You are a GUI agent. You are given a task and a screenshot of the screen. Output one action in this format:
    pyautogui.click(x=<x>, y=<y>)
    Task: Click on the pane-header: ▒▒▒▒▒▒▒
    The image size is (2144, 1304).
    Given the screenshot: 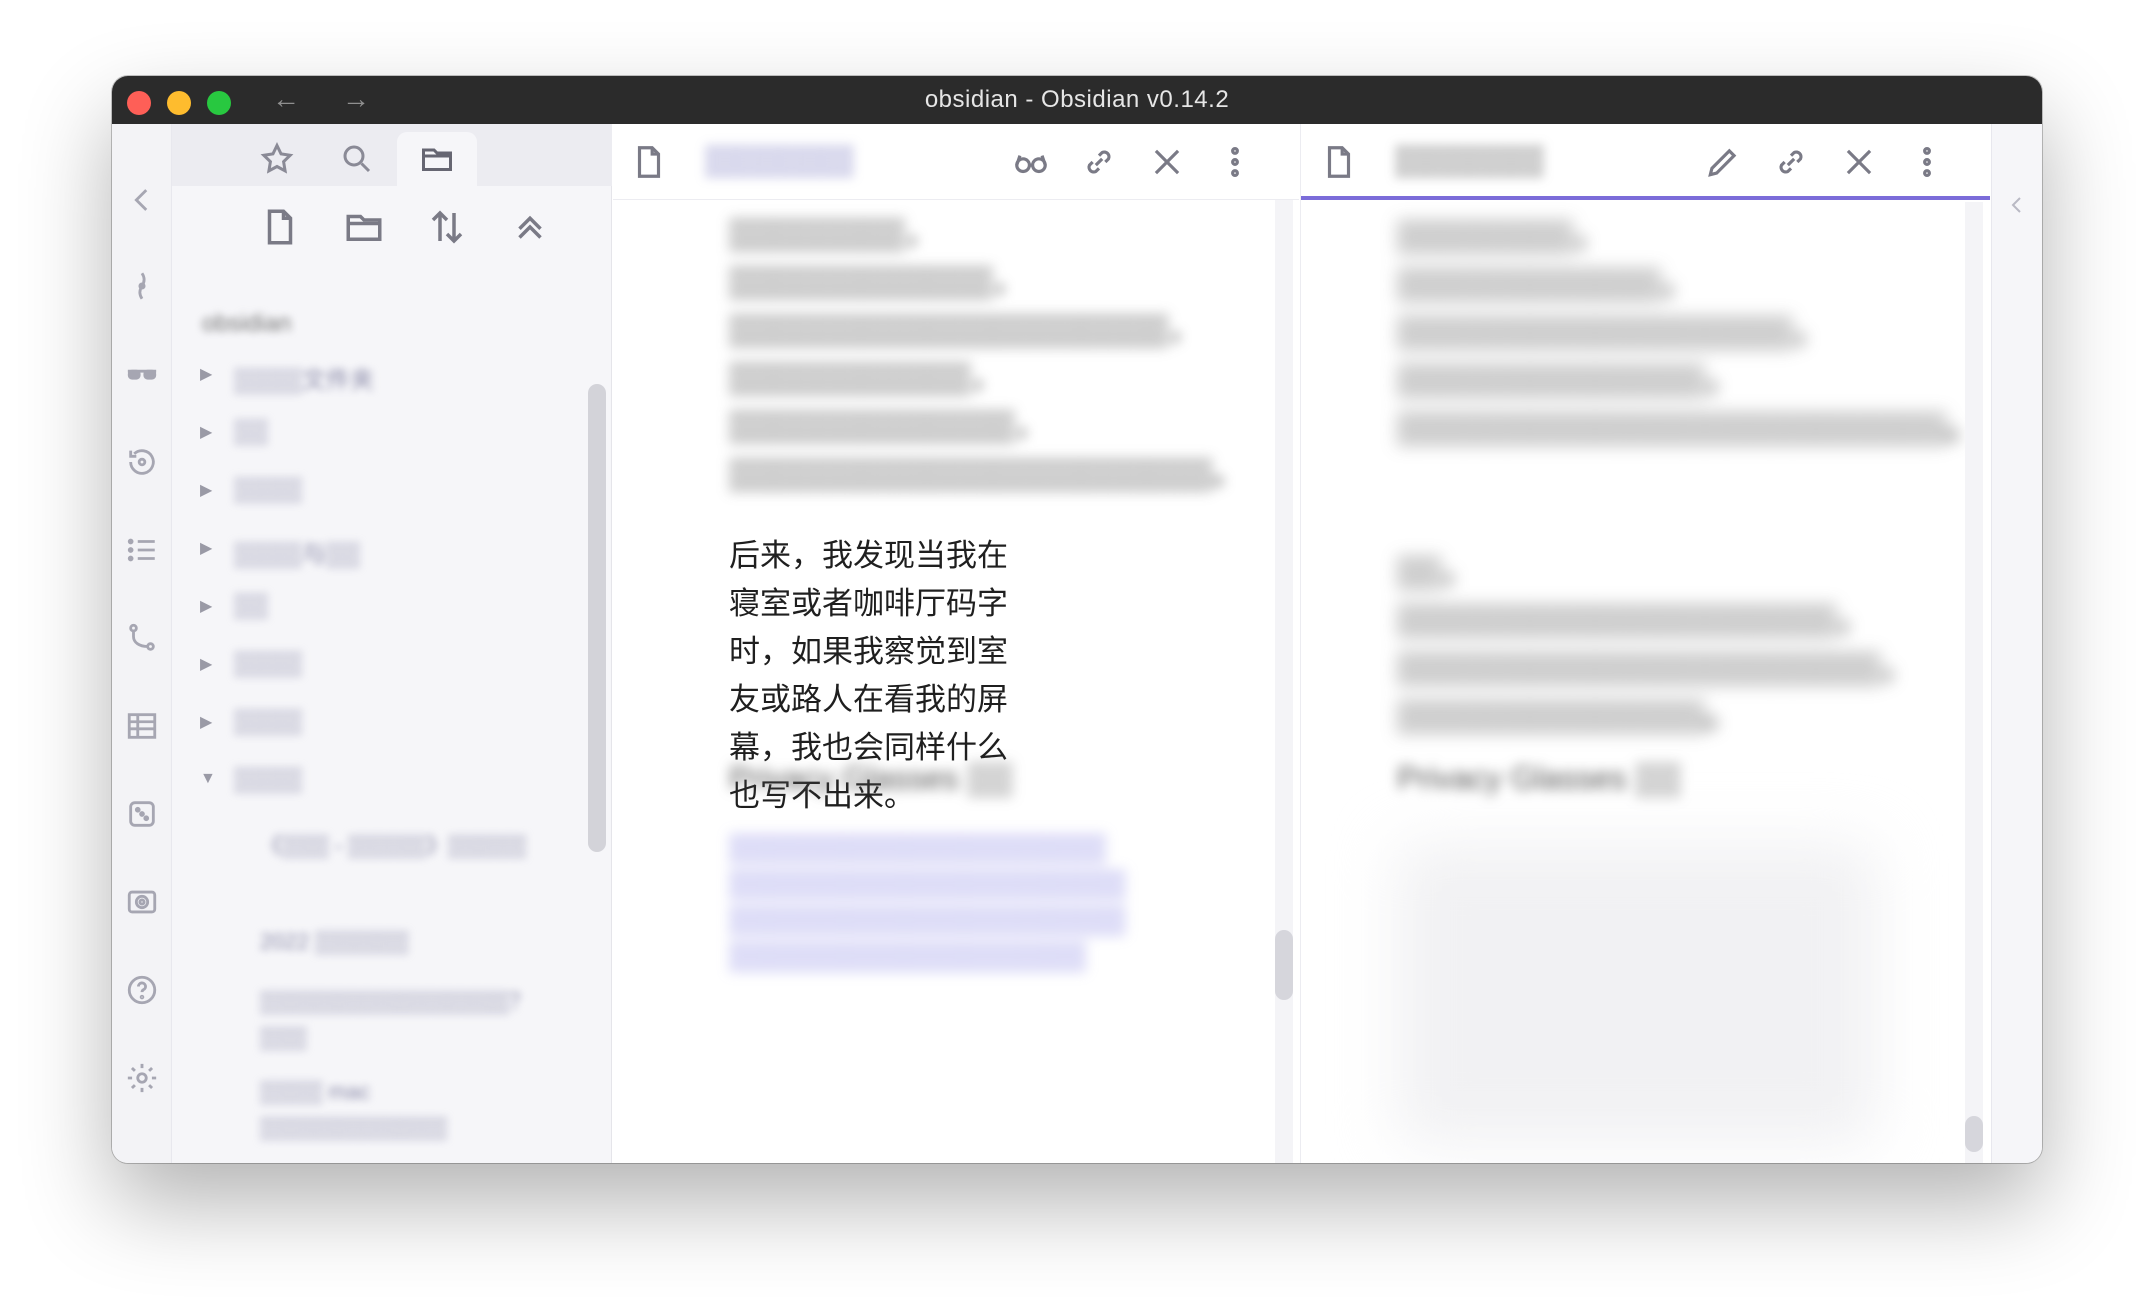 What is the action you would take?
    pyautogui.click(x=956, y=162)
    